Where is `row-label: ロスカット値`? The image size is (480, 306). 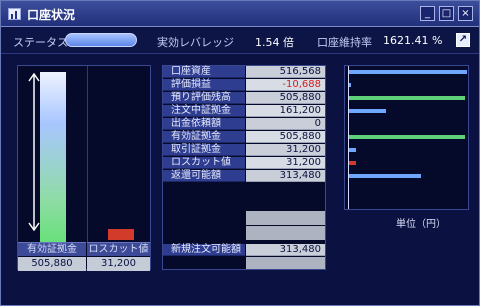
row-label: ロスカット値 is located at coordinates (204, 163).